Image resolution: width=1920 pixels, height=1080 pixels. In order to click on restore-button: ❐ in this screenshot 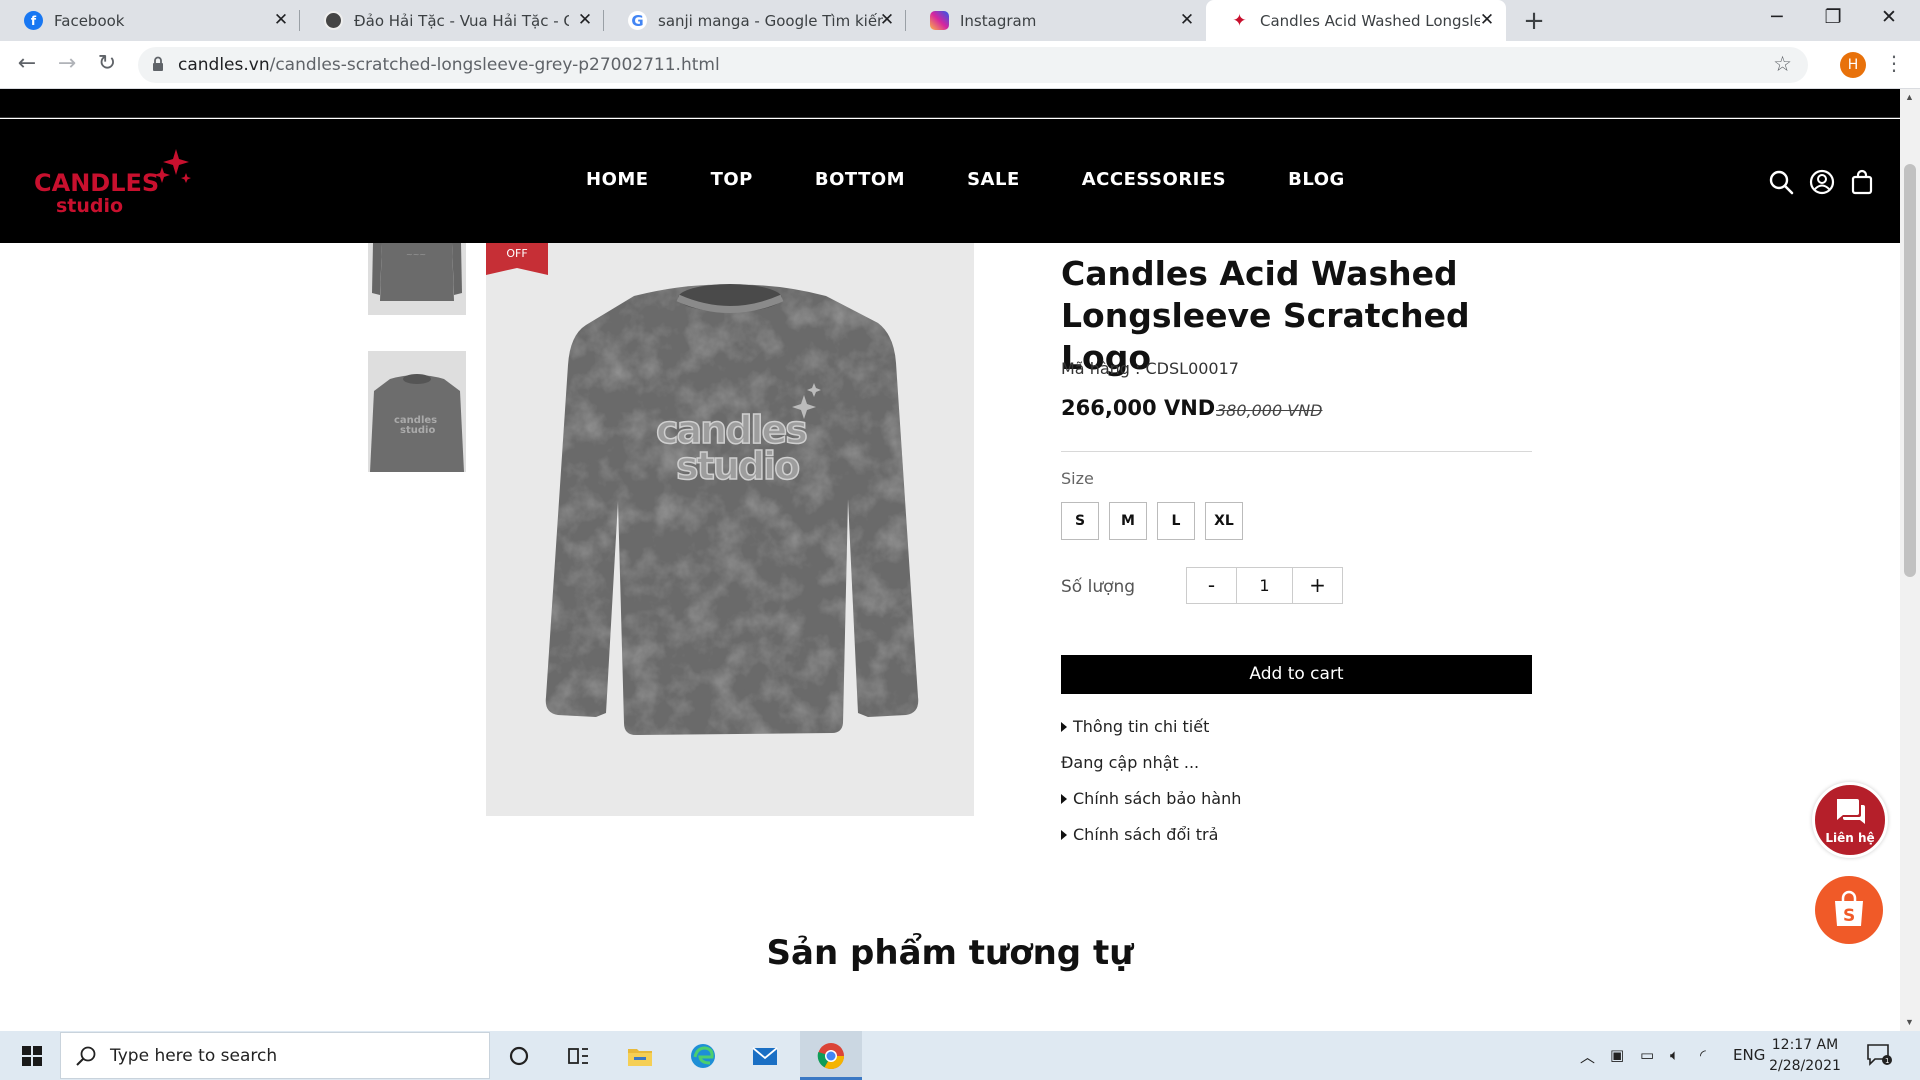, I will do `click(1833, 17)`.